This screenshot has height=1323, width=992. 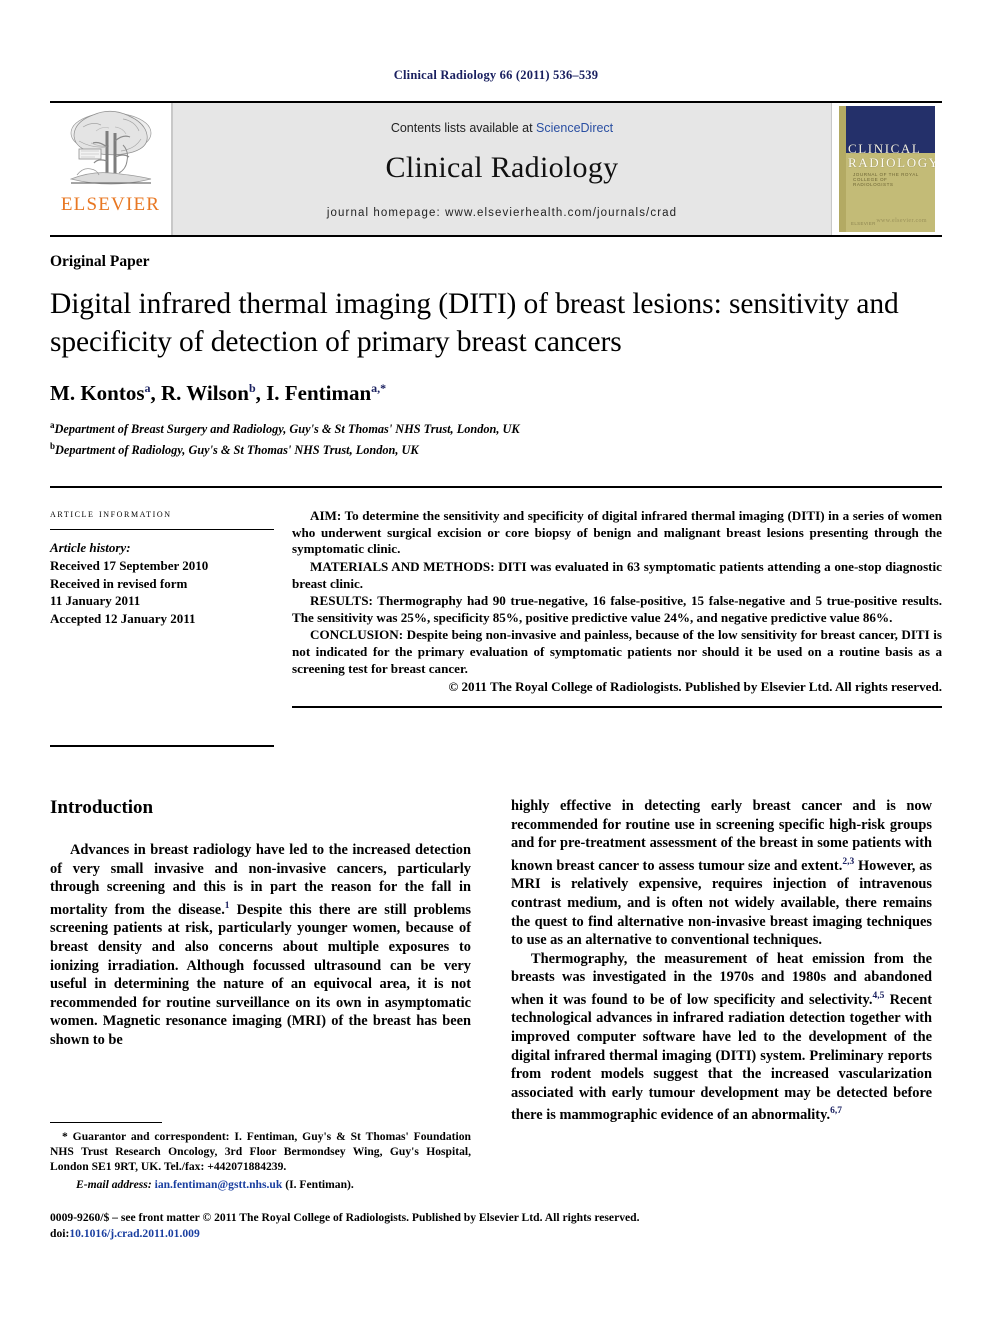 I want to click on cover-spine-strip, so click(x=842, y=169).